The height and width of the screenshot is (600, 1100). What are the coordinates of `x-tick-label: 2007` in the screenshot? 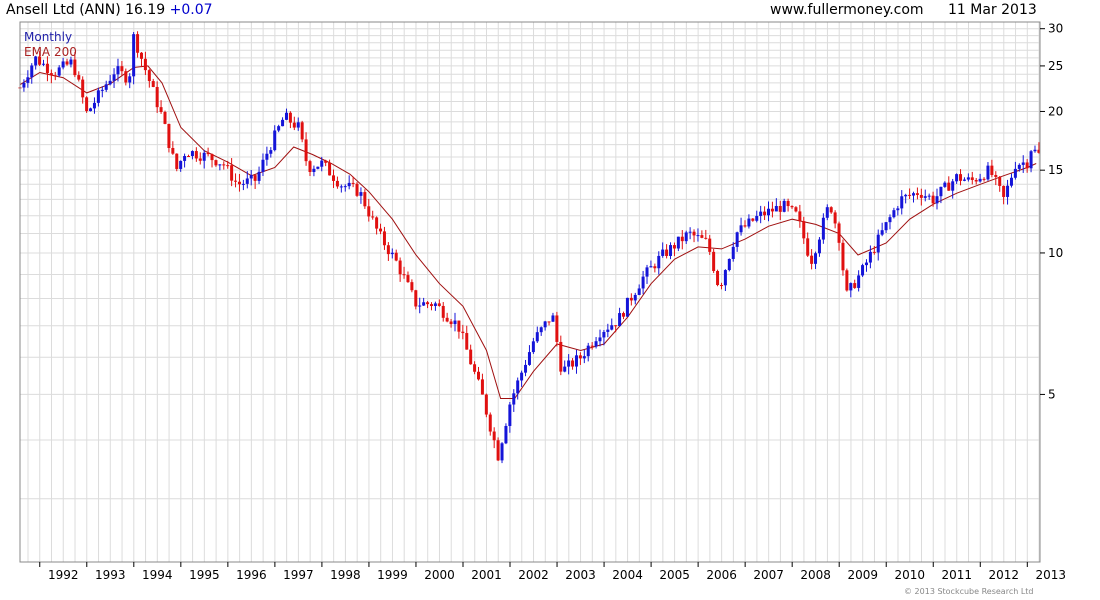 It's located at (768, 575).